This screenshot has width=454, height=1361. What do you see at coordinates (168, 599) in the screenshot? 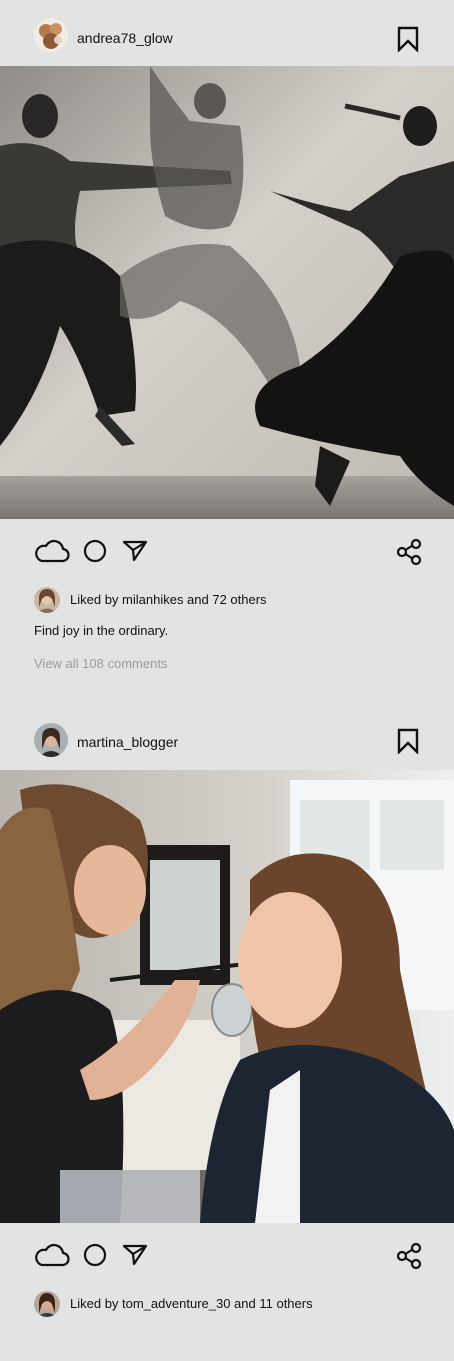
I see `likes-count: Liked by milanhikes and 72 others` at bounding box center [168, 599].